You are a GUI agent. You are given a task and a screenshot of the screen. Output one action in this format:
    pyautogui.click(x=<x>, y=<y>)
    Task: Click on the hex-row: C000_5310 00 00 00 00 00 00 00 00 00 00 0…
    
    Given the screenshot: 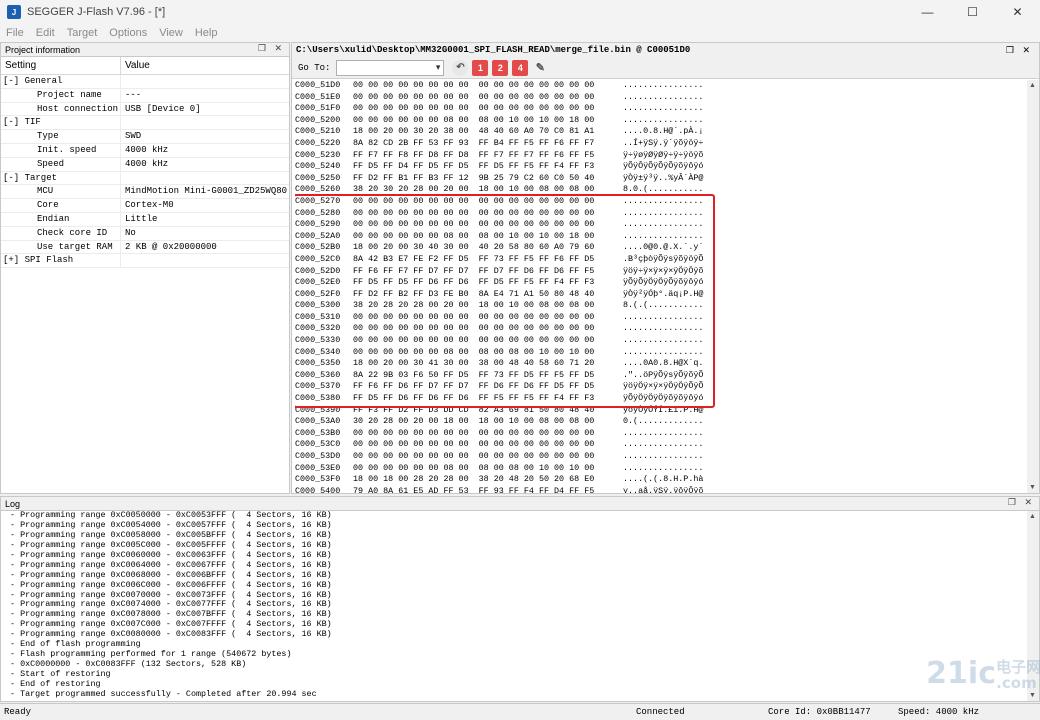 What is the action you would take?
    pyautogui.click(x=661, y=318)
    